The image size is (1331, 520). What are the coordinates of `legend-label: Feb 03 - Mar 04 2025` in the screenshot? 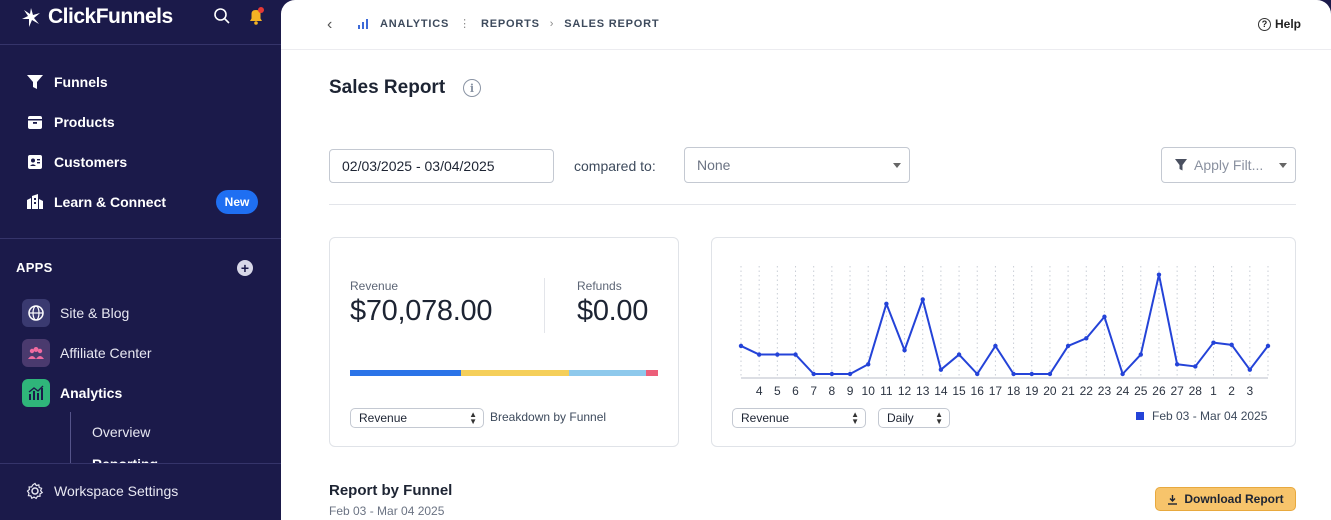 It's located at (1210, 416).